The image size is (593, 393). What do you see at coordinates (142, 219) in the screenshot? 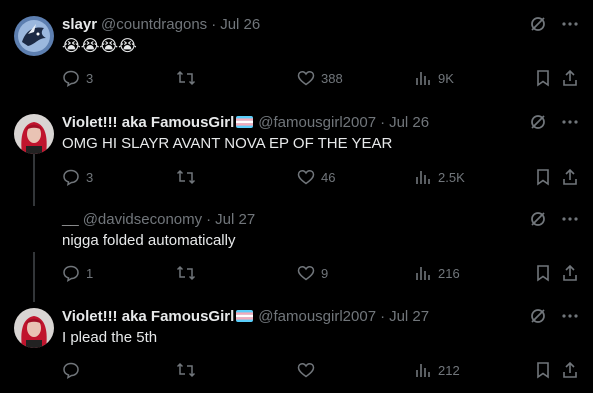
I see `user-handle: @davidseconomy` at bounding box center [142, 219].